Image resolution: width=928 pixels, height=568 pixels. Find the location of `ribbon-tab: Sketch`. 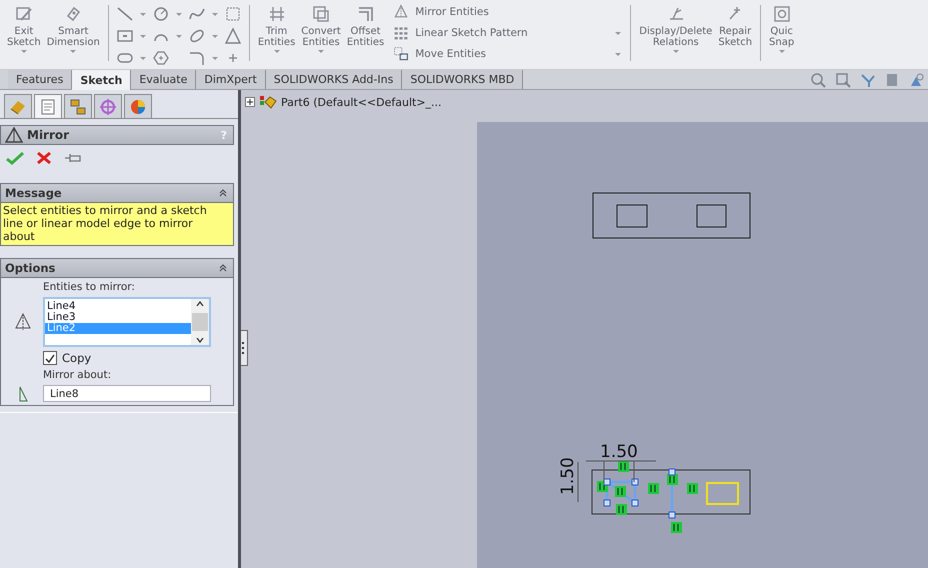

ribbon-tab: Sketch is located at coordinates (102, 80).